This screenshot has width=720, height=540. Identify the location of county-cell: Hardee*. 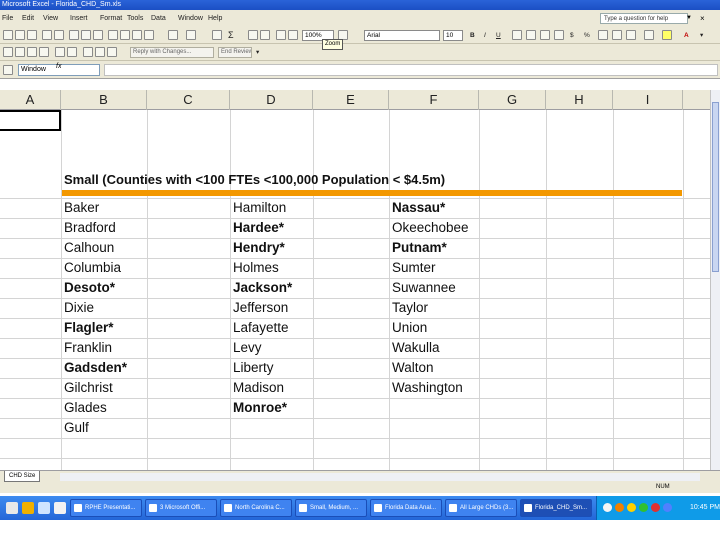
(258, 227).